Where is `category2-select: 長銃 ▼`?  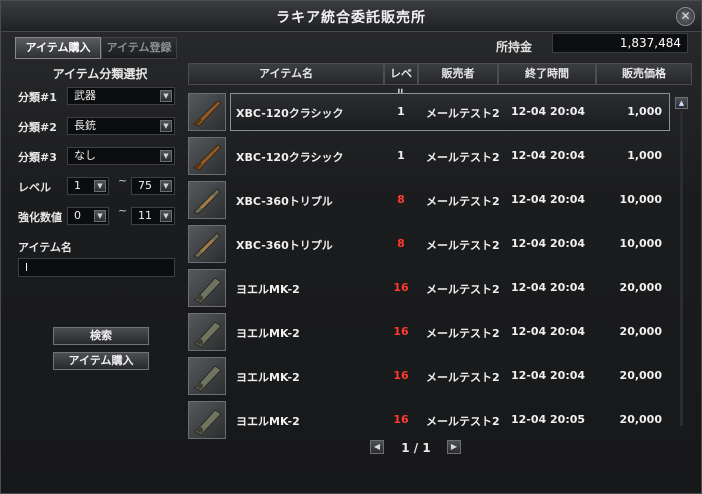 category2-select: 長銃 ▼ is located at coordinates (121, 126).